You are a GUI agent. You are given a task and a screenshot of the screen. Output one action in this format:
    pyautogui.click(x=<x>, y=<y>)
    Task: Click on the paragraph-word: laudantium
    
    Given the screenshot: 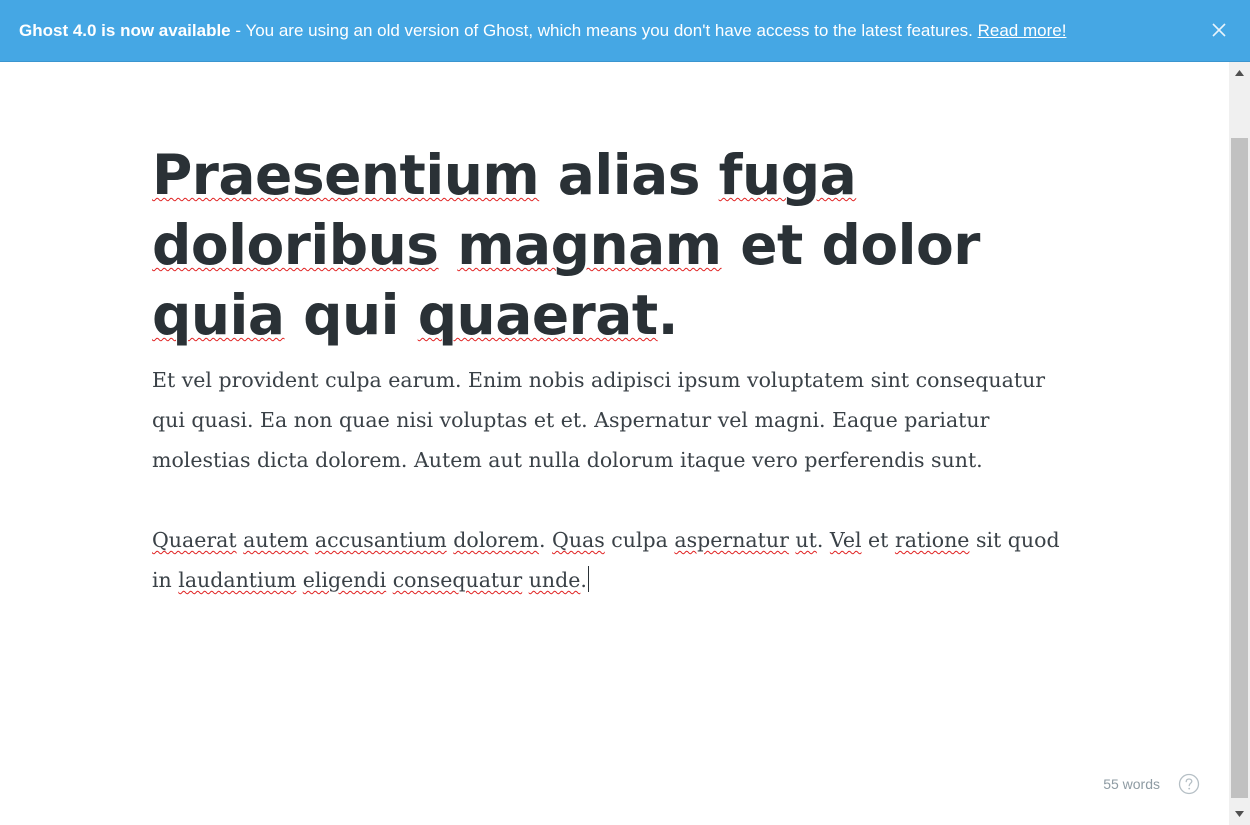 What is the action you would take?
    pyautogui.click(x=237, y=580)
    